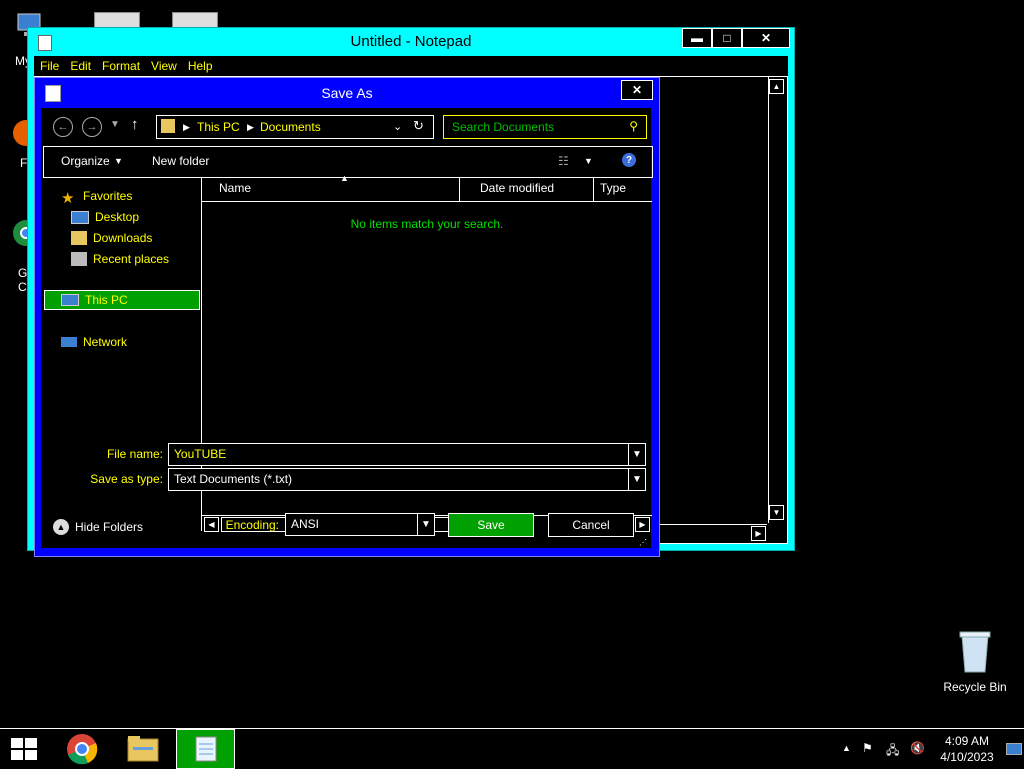  What do you see at coordinates (109, 527) in the screenshot?
I see `hide-folders-label: Hide Folders` at bounding box center [109, 527].